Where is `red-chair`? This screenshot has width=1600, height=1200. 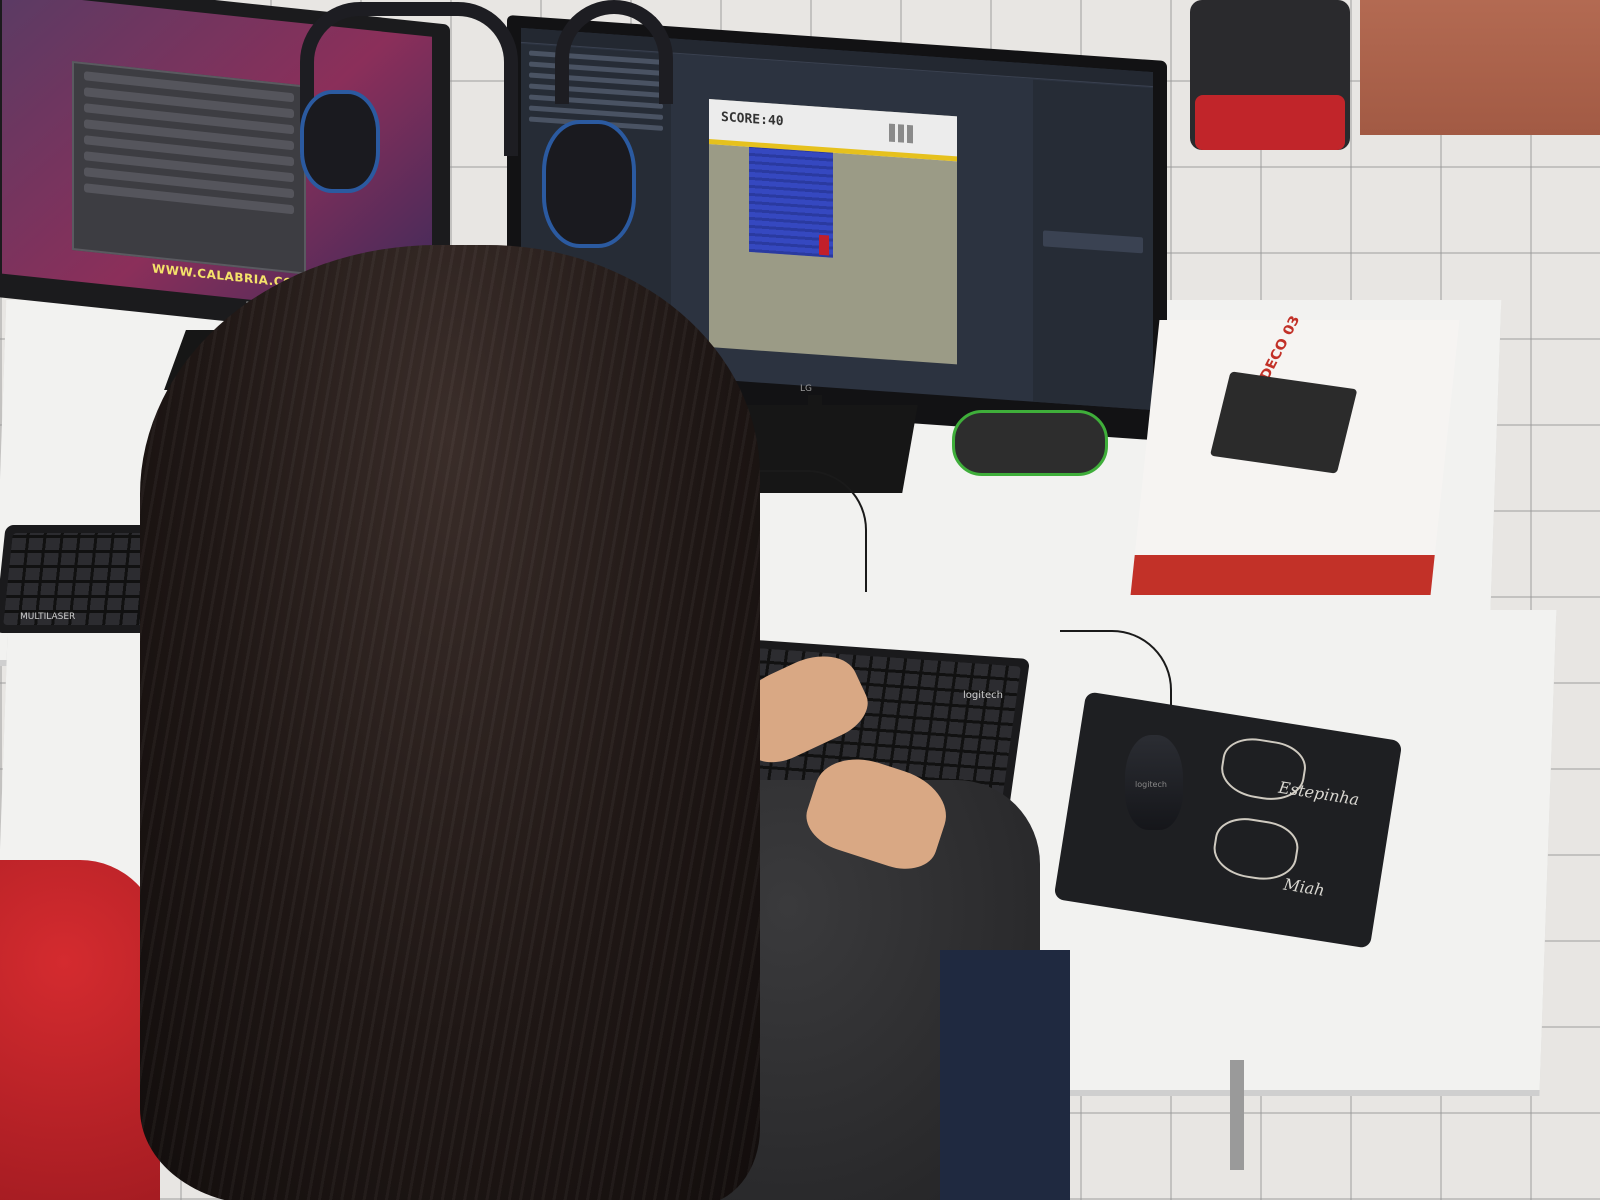 red-chair is located at coordinates (80, 1030).